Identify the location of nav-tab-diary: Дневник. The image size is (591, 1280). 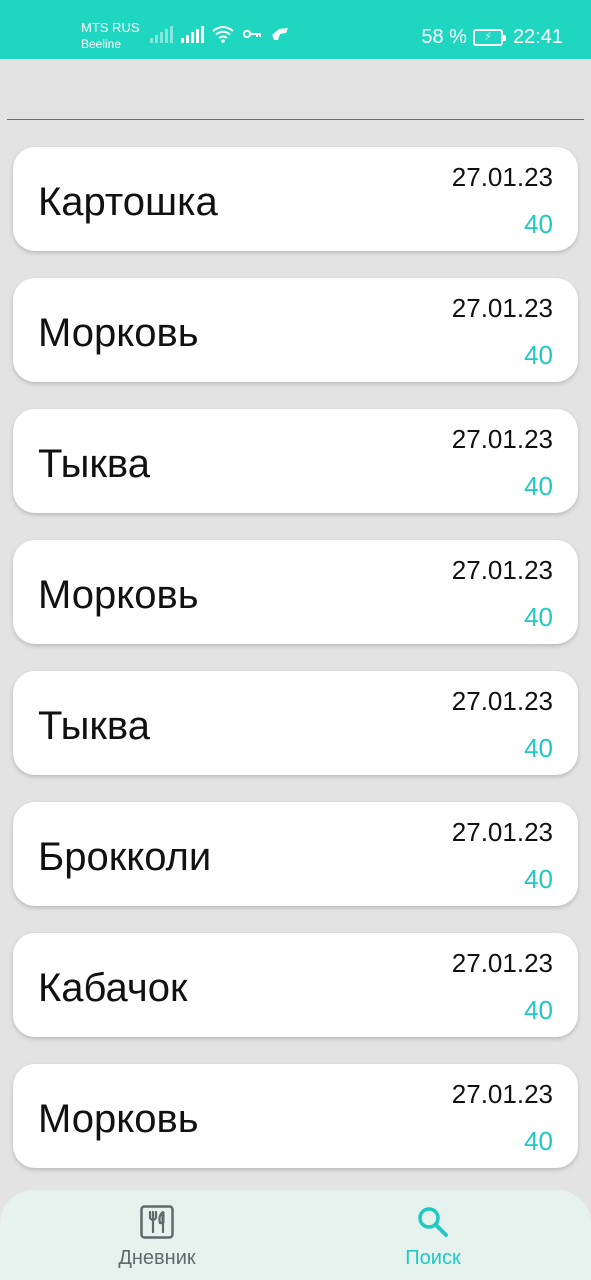
(157, 1239).